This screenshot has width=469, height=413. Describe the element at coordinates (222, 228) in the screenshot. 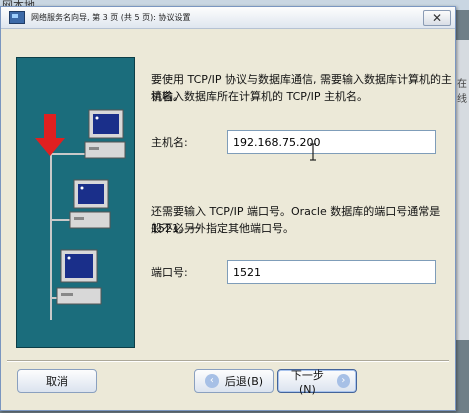

I see `port-intro-line2: 般不必另外指定其他端口号。` at that location.